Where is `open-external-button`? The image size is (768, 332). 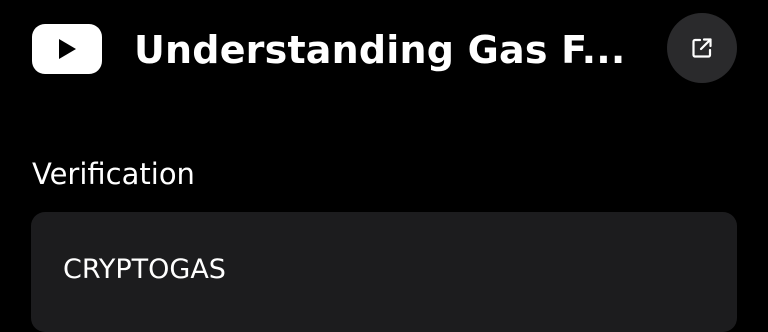
open-external-button is located at coordinates (702, 48).